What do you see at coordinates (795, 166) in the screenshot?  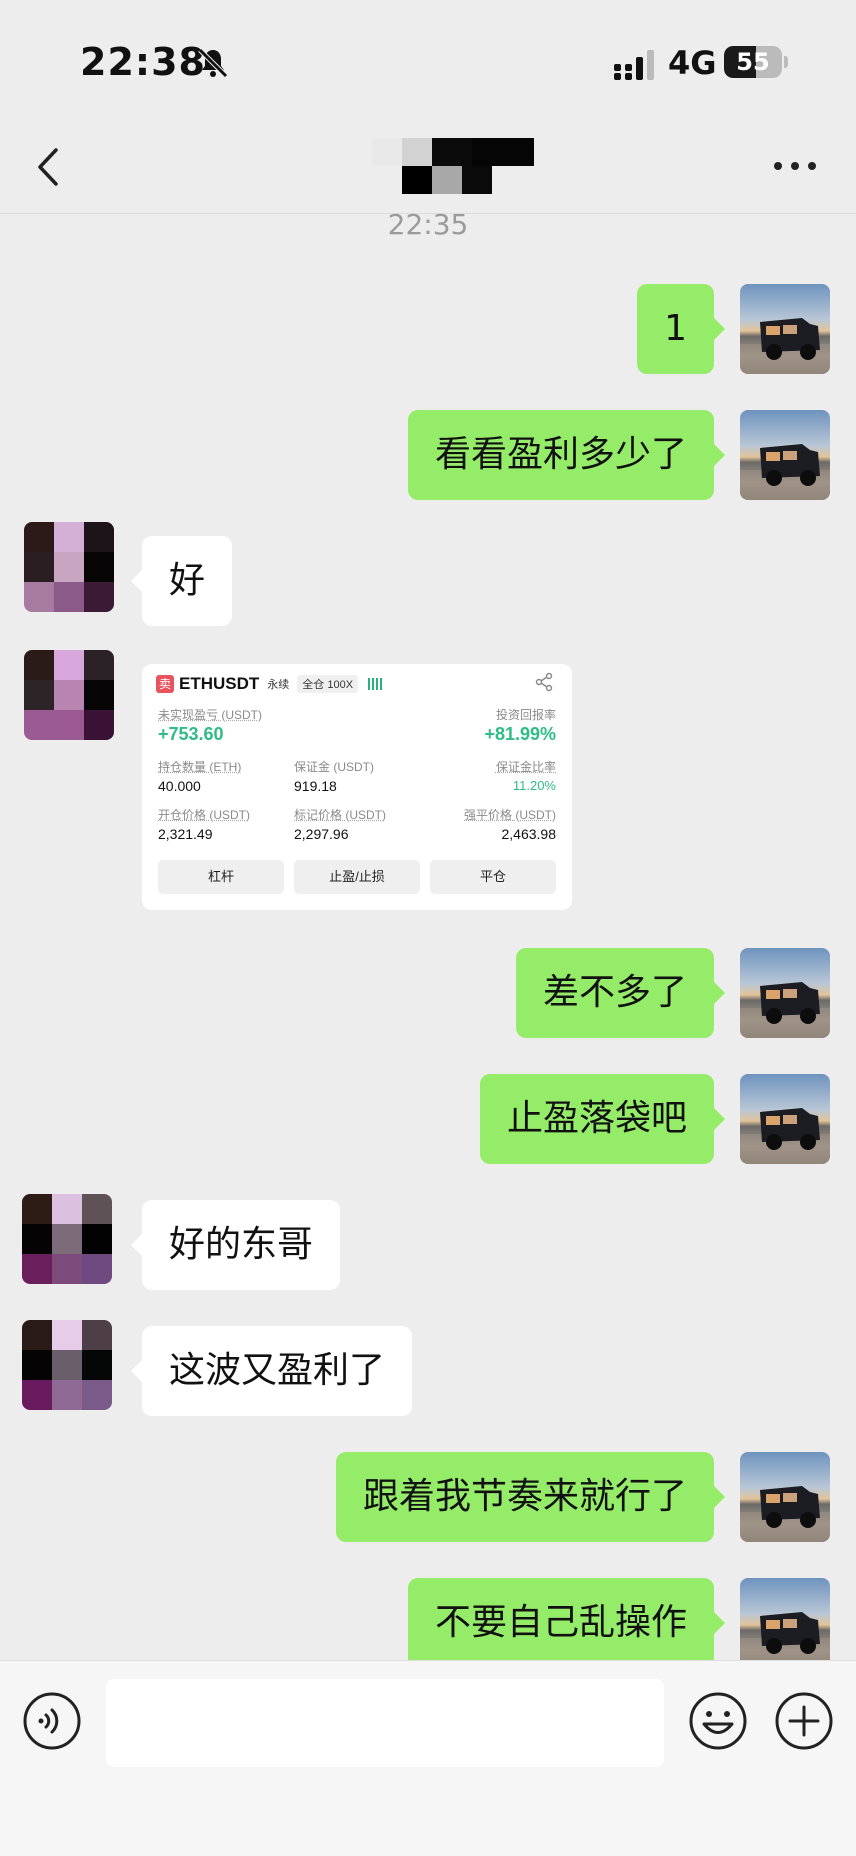 I see `more-icon` at bounding box center [795, 166].